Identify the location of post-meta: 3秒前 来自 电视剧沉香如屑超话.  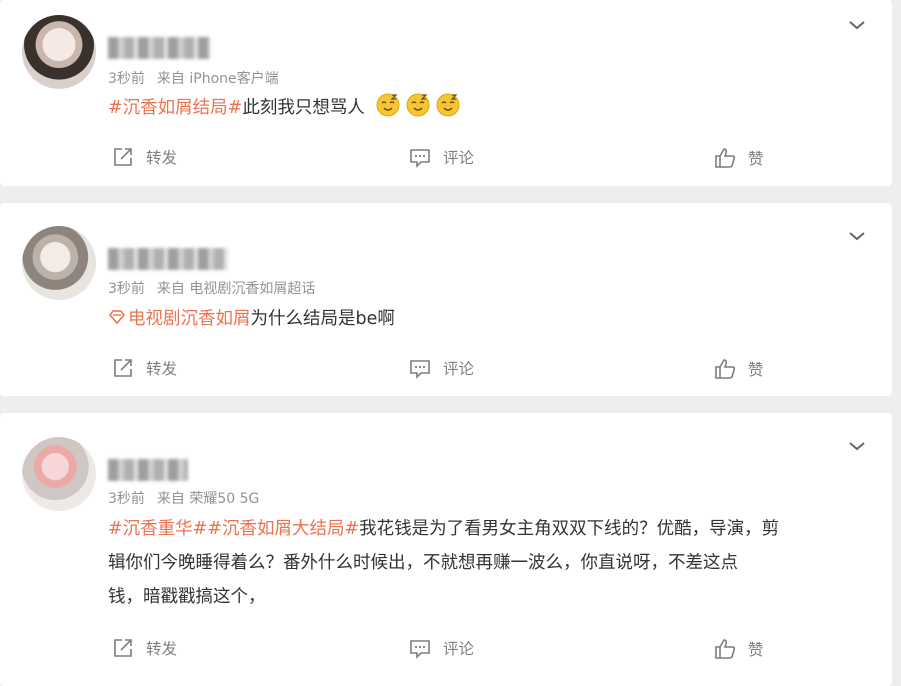
(211, 288).